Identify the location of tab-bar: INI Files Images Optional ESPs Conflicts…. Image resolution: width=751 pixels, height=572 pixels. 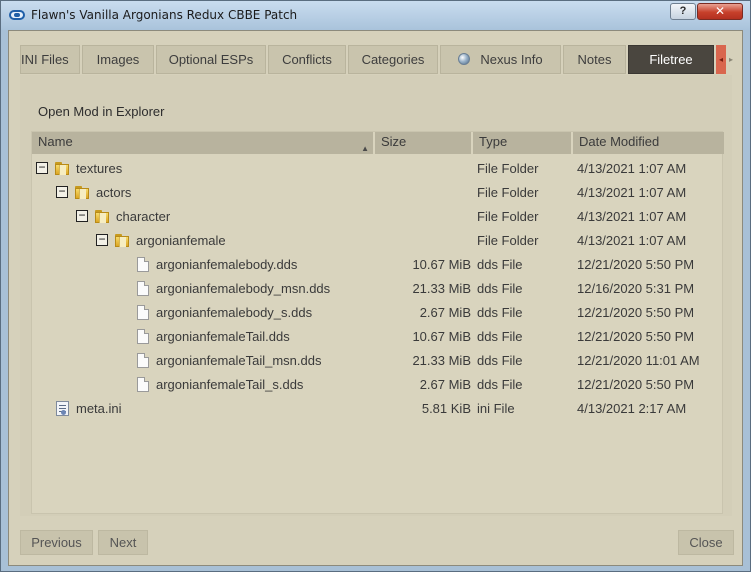
(377, 60).